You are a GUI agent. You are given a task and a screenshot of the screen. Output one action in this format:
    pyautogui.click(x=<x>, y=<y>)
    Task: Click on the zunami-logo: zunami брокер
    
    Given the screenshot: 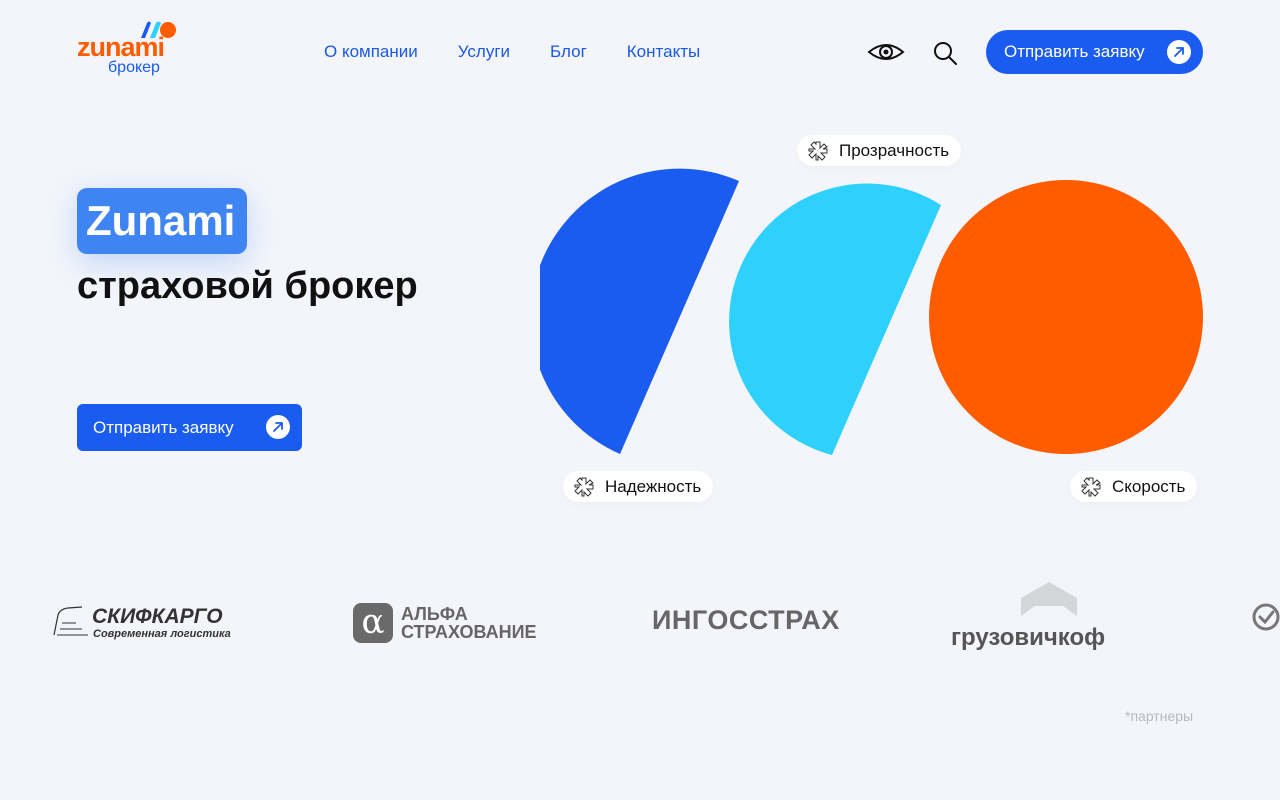 What is the action you would take?
    pyautogui.click(x=132, y=50)
    